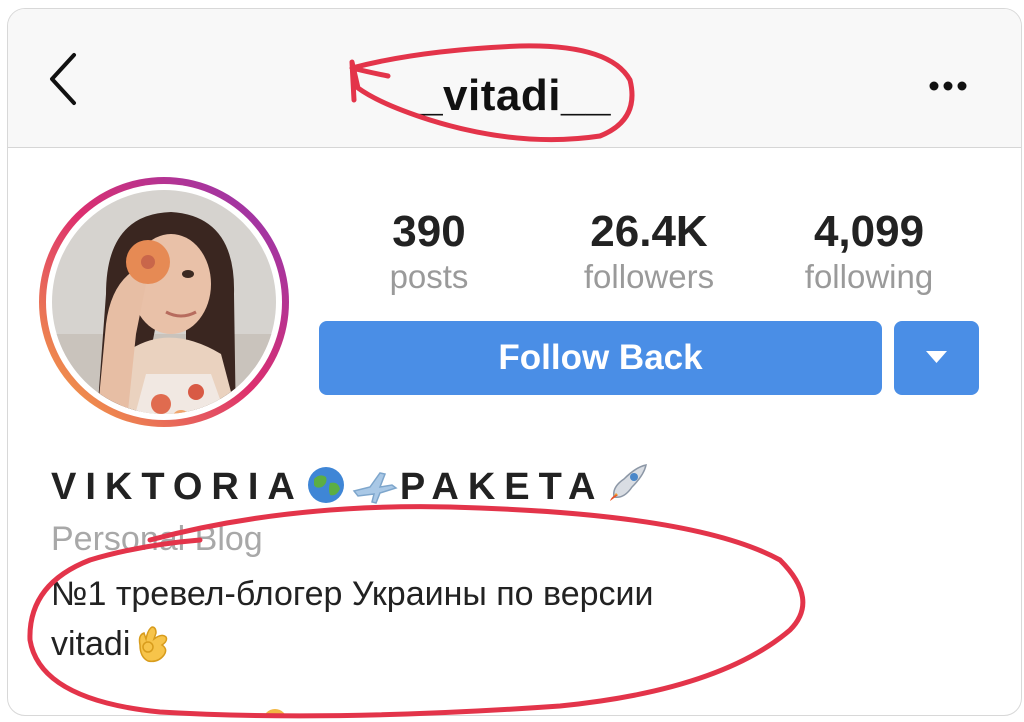 Image resolution: width=1024 pixels, height=722 pixels. Describe the element at coordinates (275, 712) in the screenshot. I see `highlight-peek` at that location.